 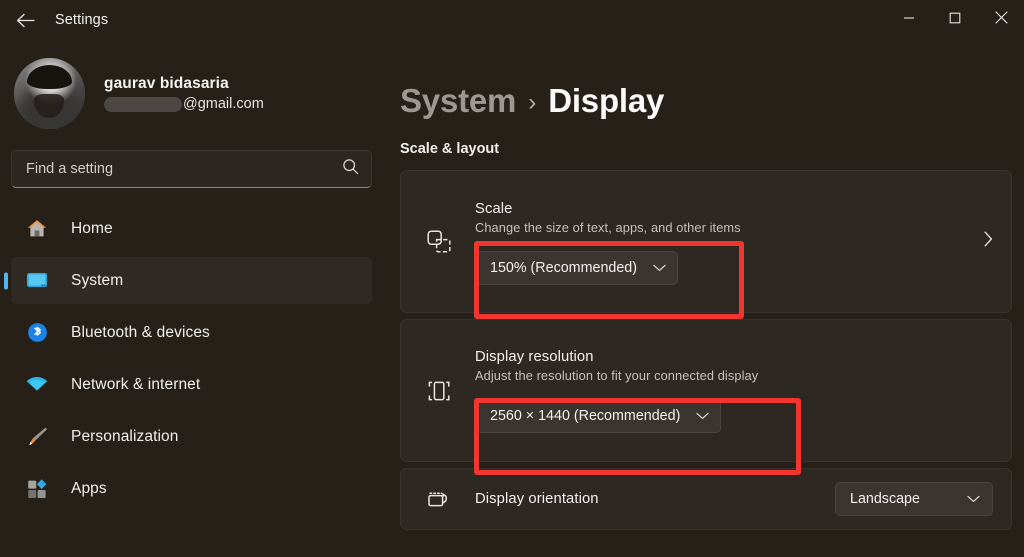 I want to click on minimize-button, so click(x=909, y=20).